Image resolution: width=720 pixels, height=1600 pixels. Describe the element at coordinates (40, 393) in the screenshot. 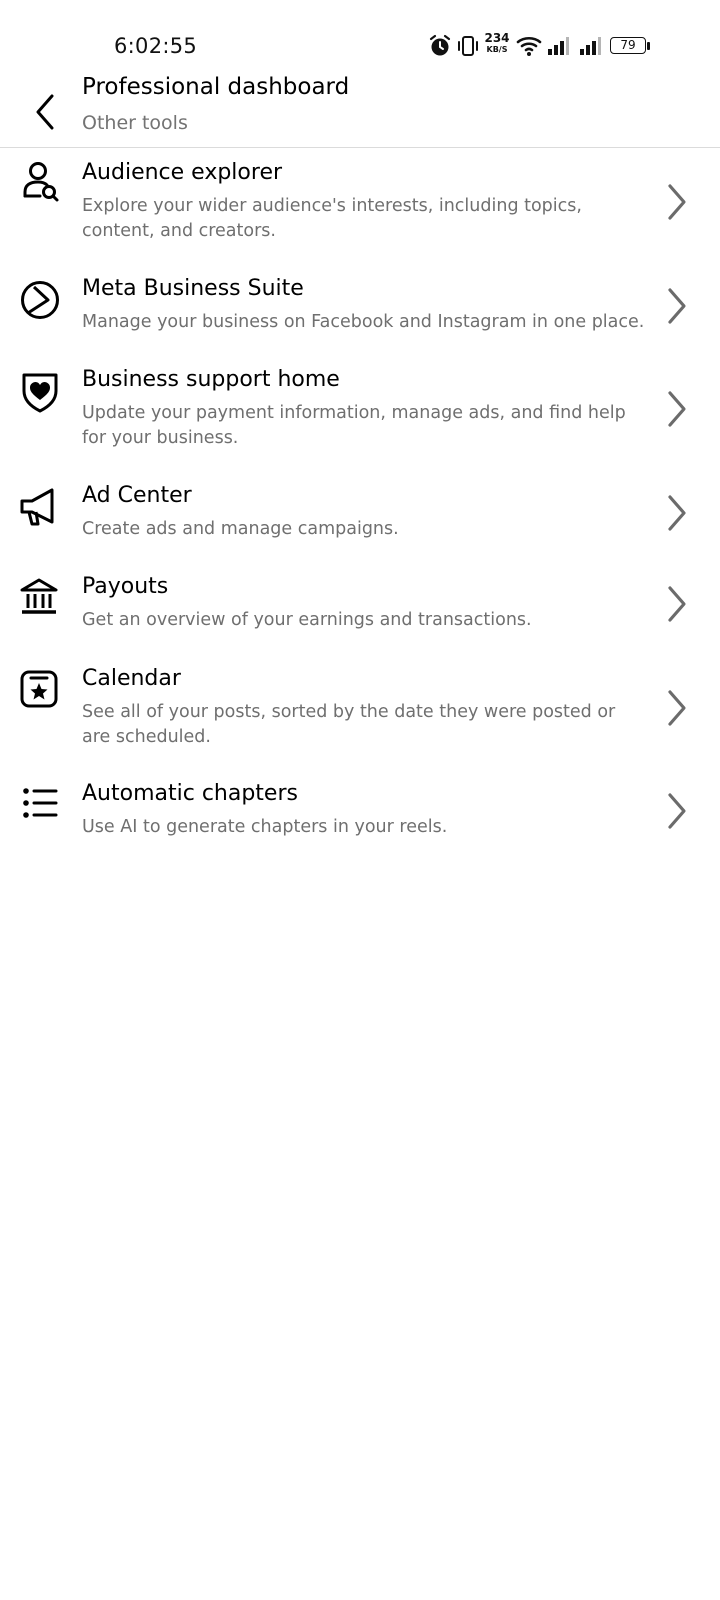

I see `shield-heart-icon` at that location.